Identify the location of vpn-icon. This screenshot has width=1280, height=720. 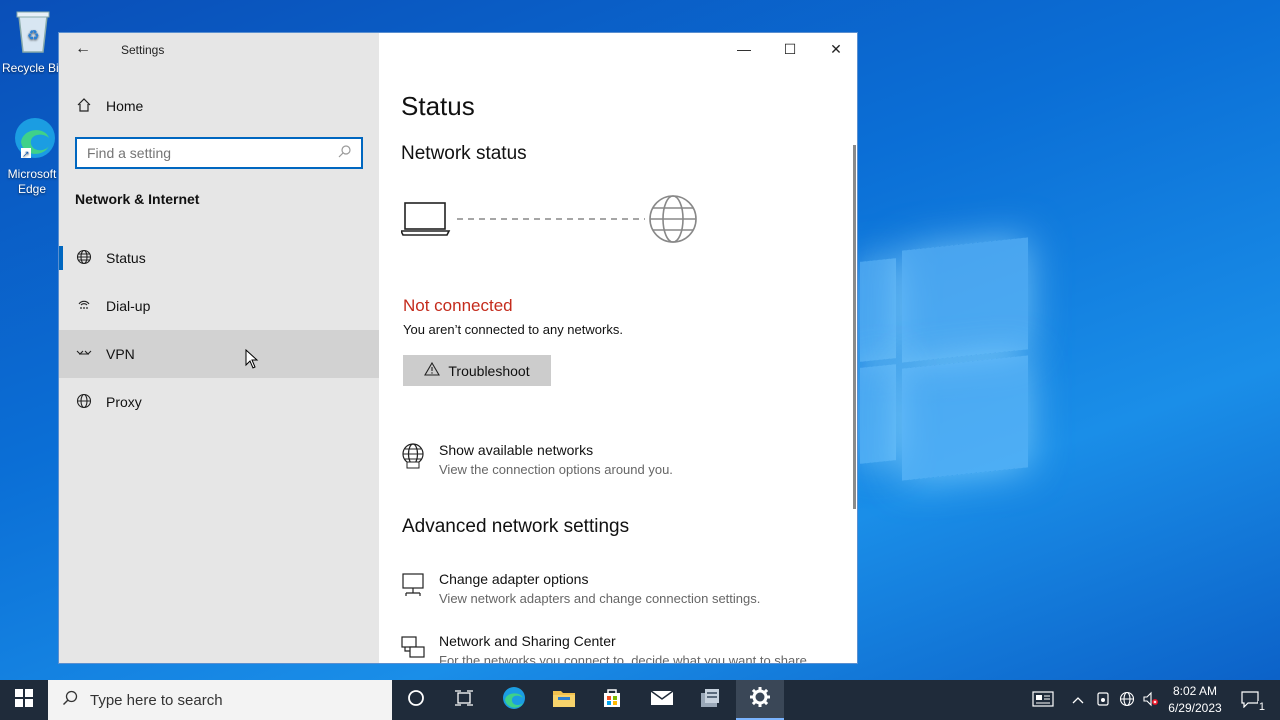
(82, 354).